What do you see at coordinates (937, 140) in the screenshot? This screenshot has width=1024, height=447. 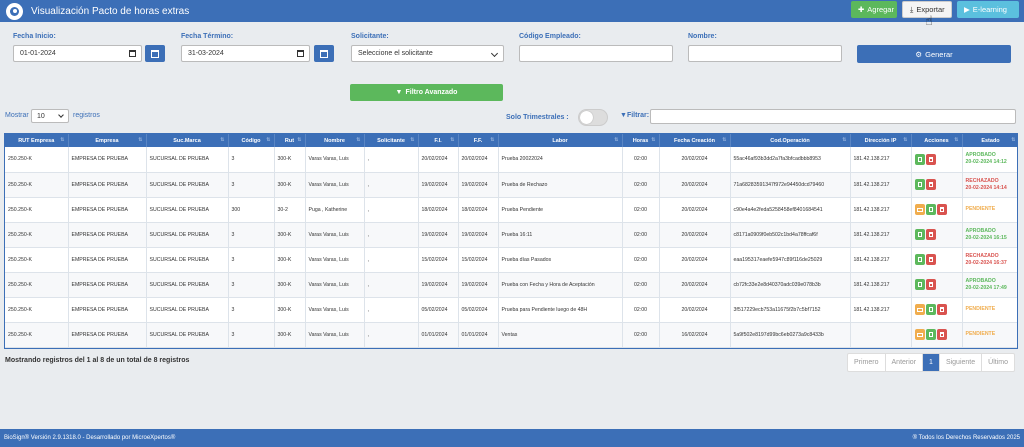 I see `column-header: Acciones ⇅` at bounding box center [937, 140].